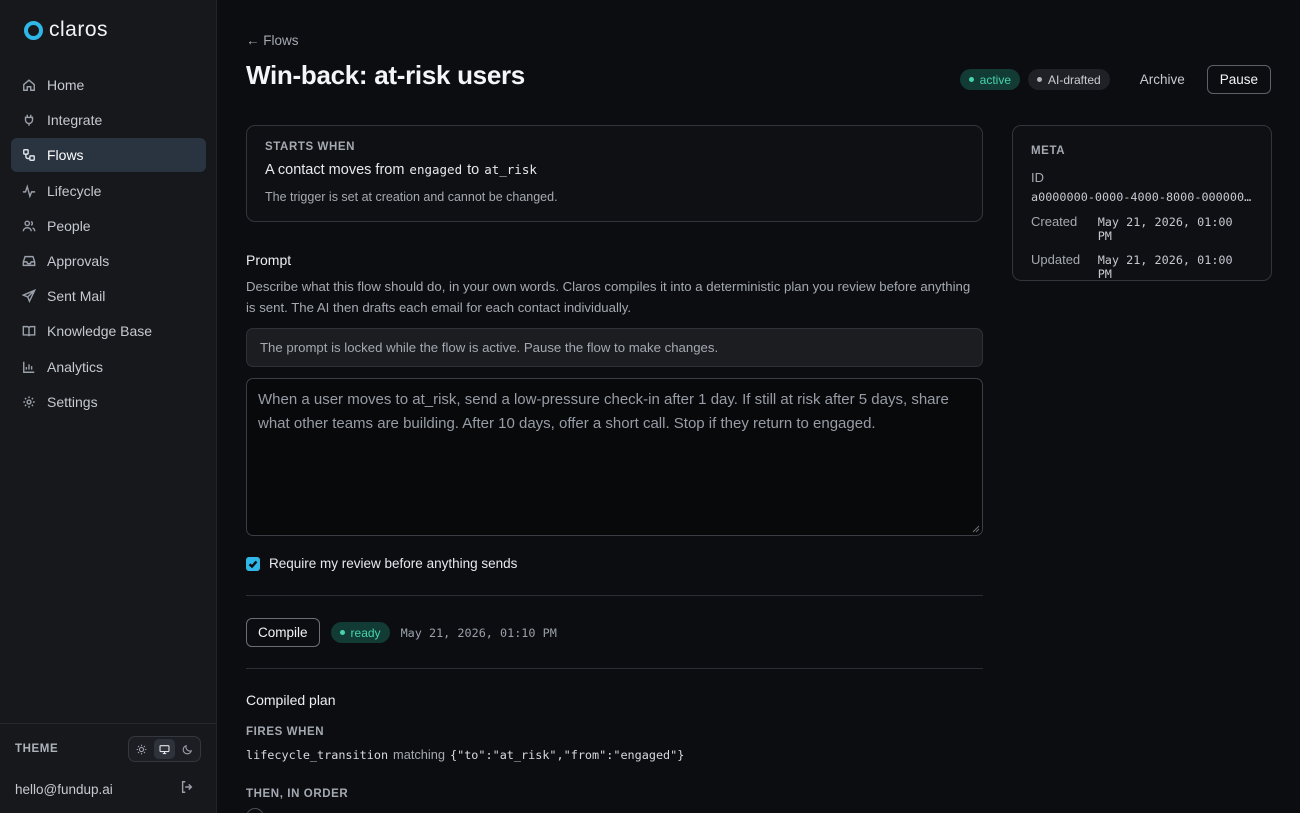 This screenshot has width=1300, height=813. What do you see at coordinates (79, 29) in the screenshot?
I see `brand-name: claros` at bounding box center [79, 29].